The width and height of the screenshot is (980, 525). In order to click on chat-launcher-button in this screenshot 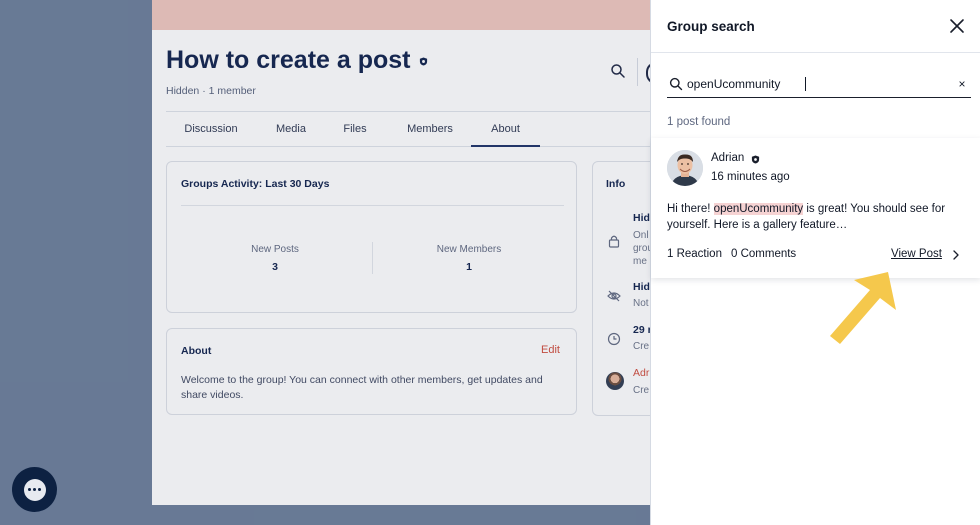, I will do `click(34, 489)`.